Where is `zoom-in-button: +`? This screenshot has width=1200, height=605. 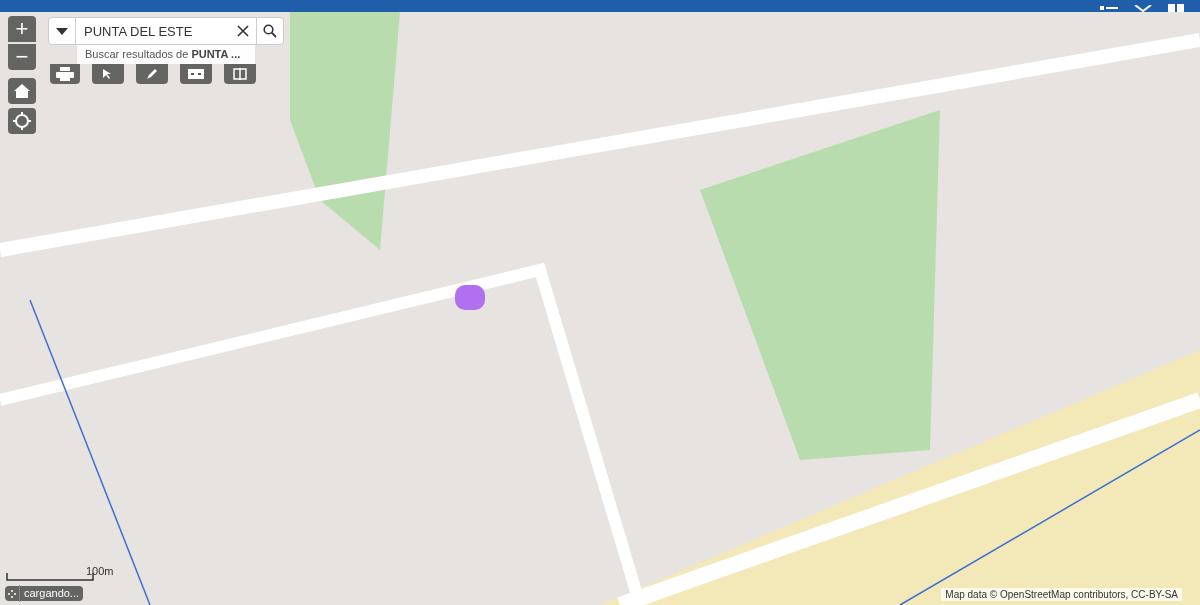 zoom-in-button: + is located at coordinates (22, 29).